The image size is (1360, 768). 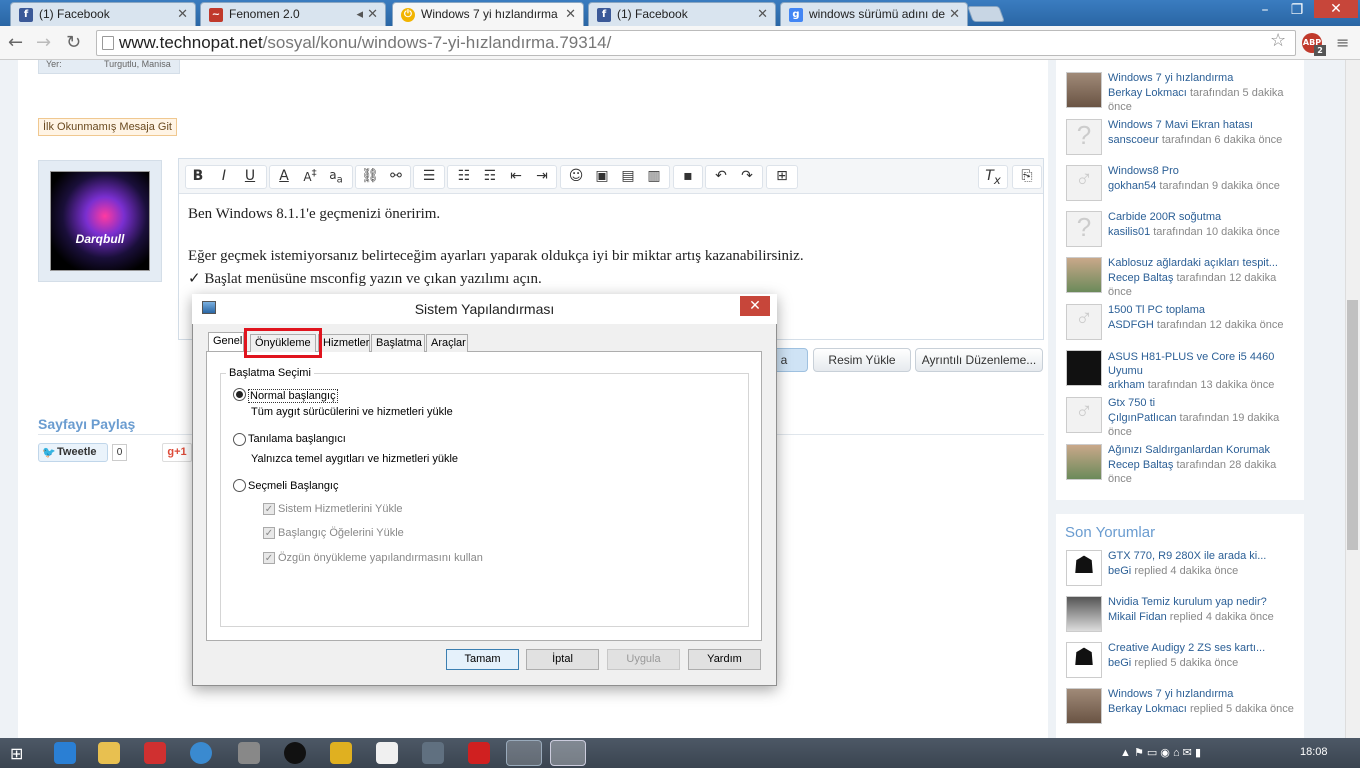 What do you see at coordinates (682, 14) in the screenshot?
I see `browser-tab-facebook-2: f (1) Facebook ✕` at bounding box center [682, 14].